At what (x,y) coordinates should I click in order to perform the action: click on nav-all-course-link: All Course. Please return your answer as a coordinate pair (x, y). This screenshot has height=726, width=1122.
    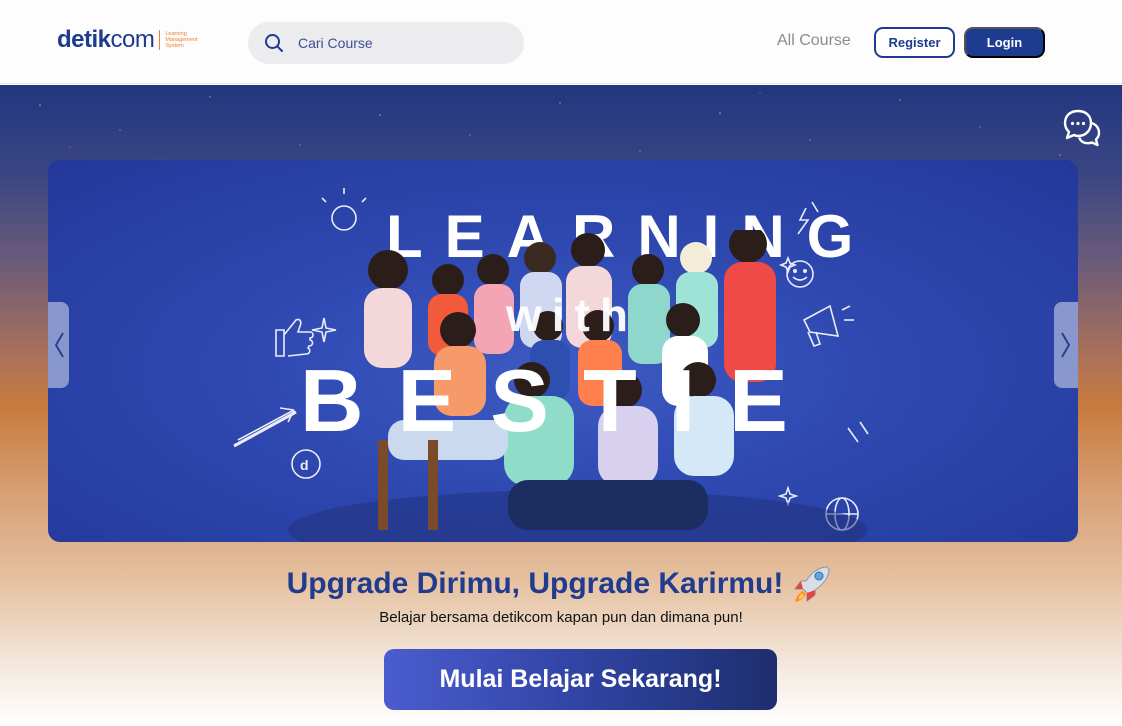
    Looking at the image, I should click on (814, 41).